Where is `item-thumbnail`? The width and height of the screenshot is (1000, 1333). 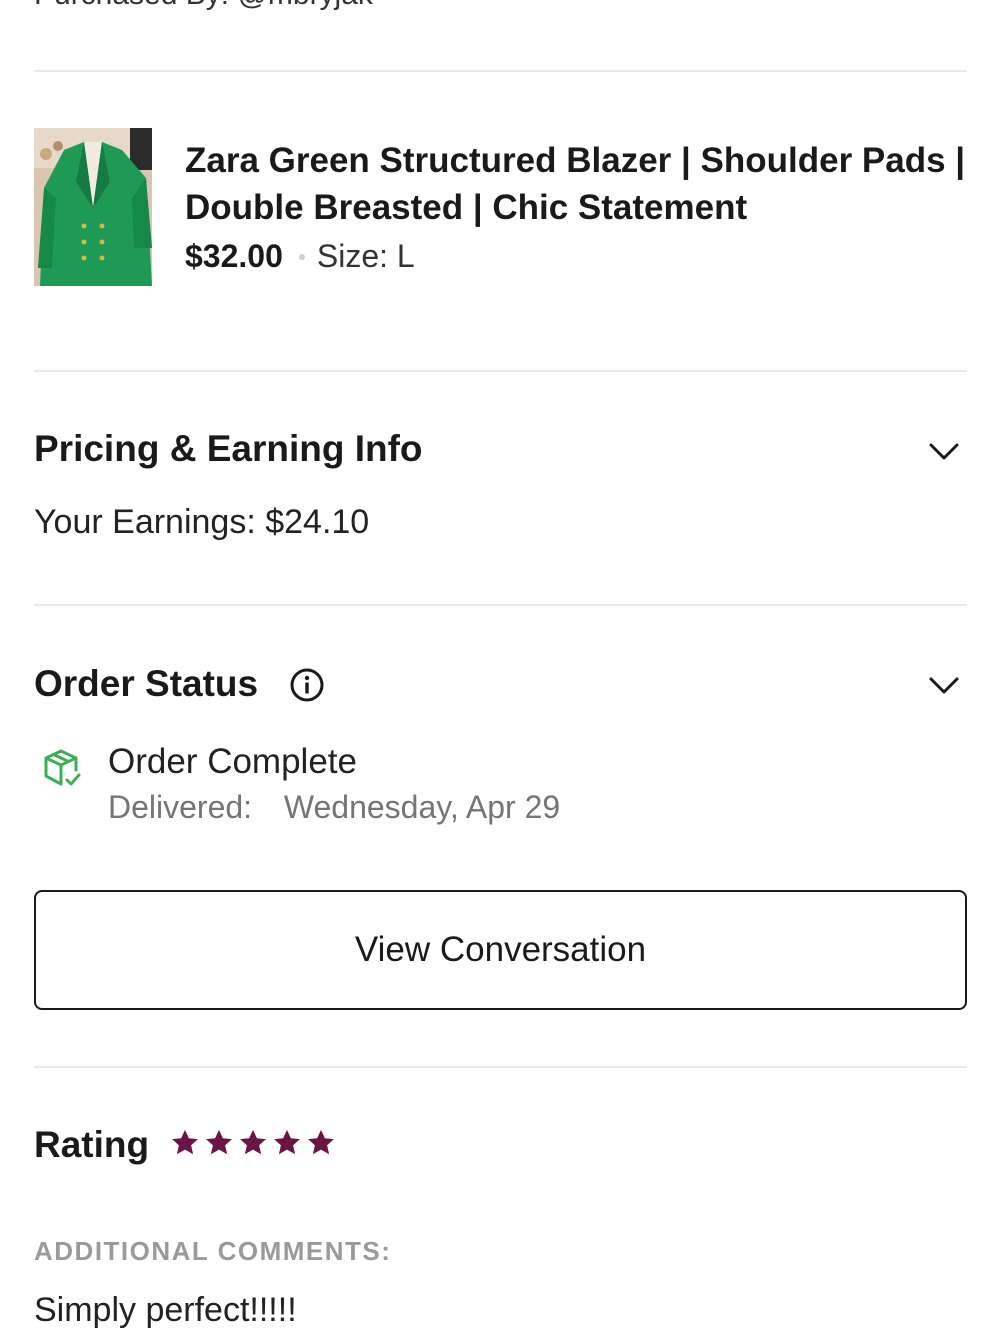
item-thumbnail is located at coordinates (93, 207).